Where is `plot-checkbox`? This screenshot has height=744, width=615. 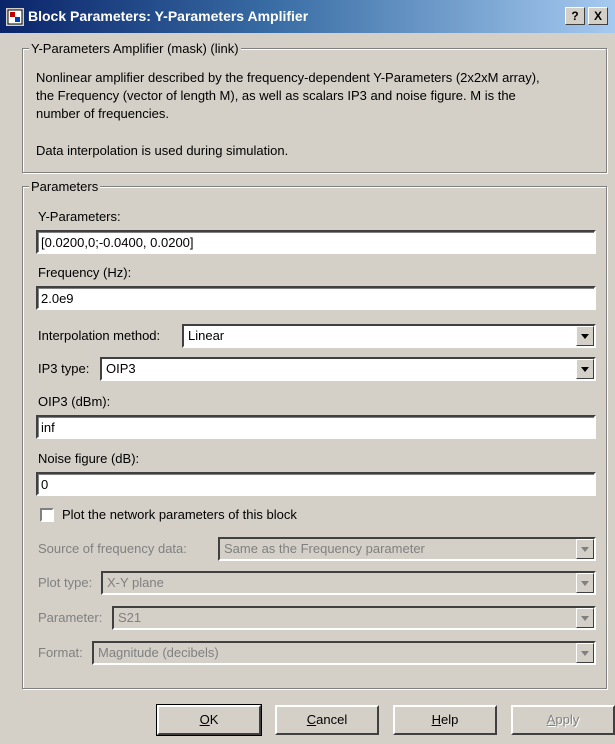 plot-checkbox is located at coordinates (47, 515).